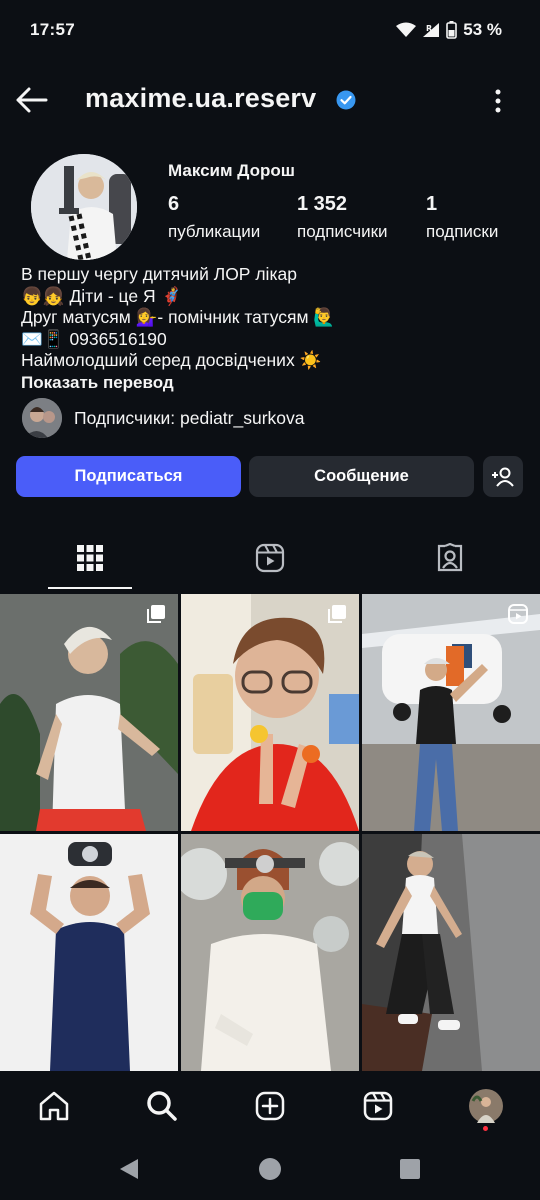 Image resolution: width=540 pixels, height=1200 pixels. What do you see at coordinates (452, 30) in the screenshot?
I see `battery-icon` at bounding box center [452, 30].